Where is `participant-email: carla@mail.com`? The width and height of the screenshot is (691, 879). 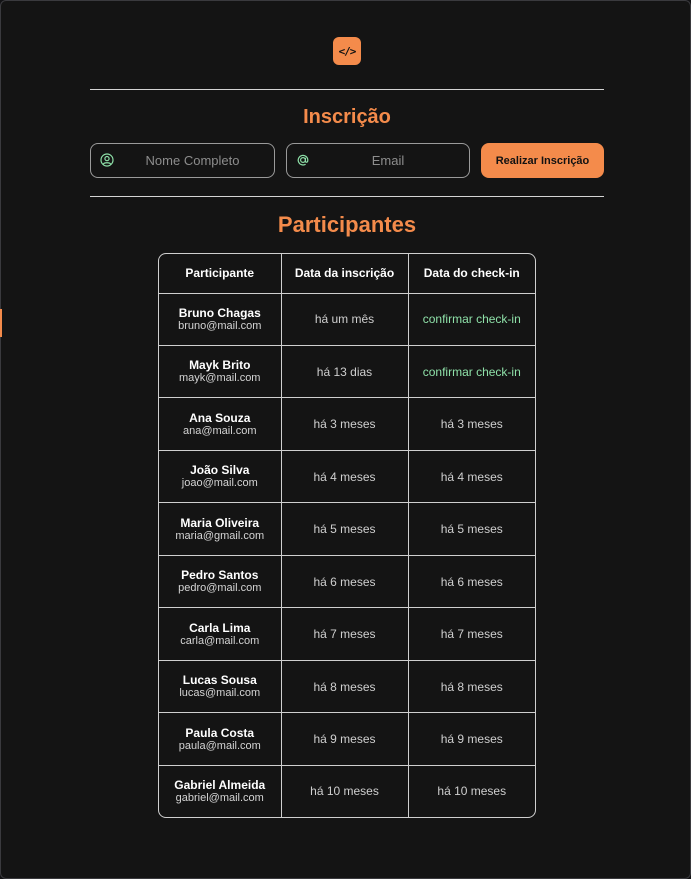 participant-email: carla@mail.com is located at coordinates (220, 640).